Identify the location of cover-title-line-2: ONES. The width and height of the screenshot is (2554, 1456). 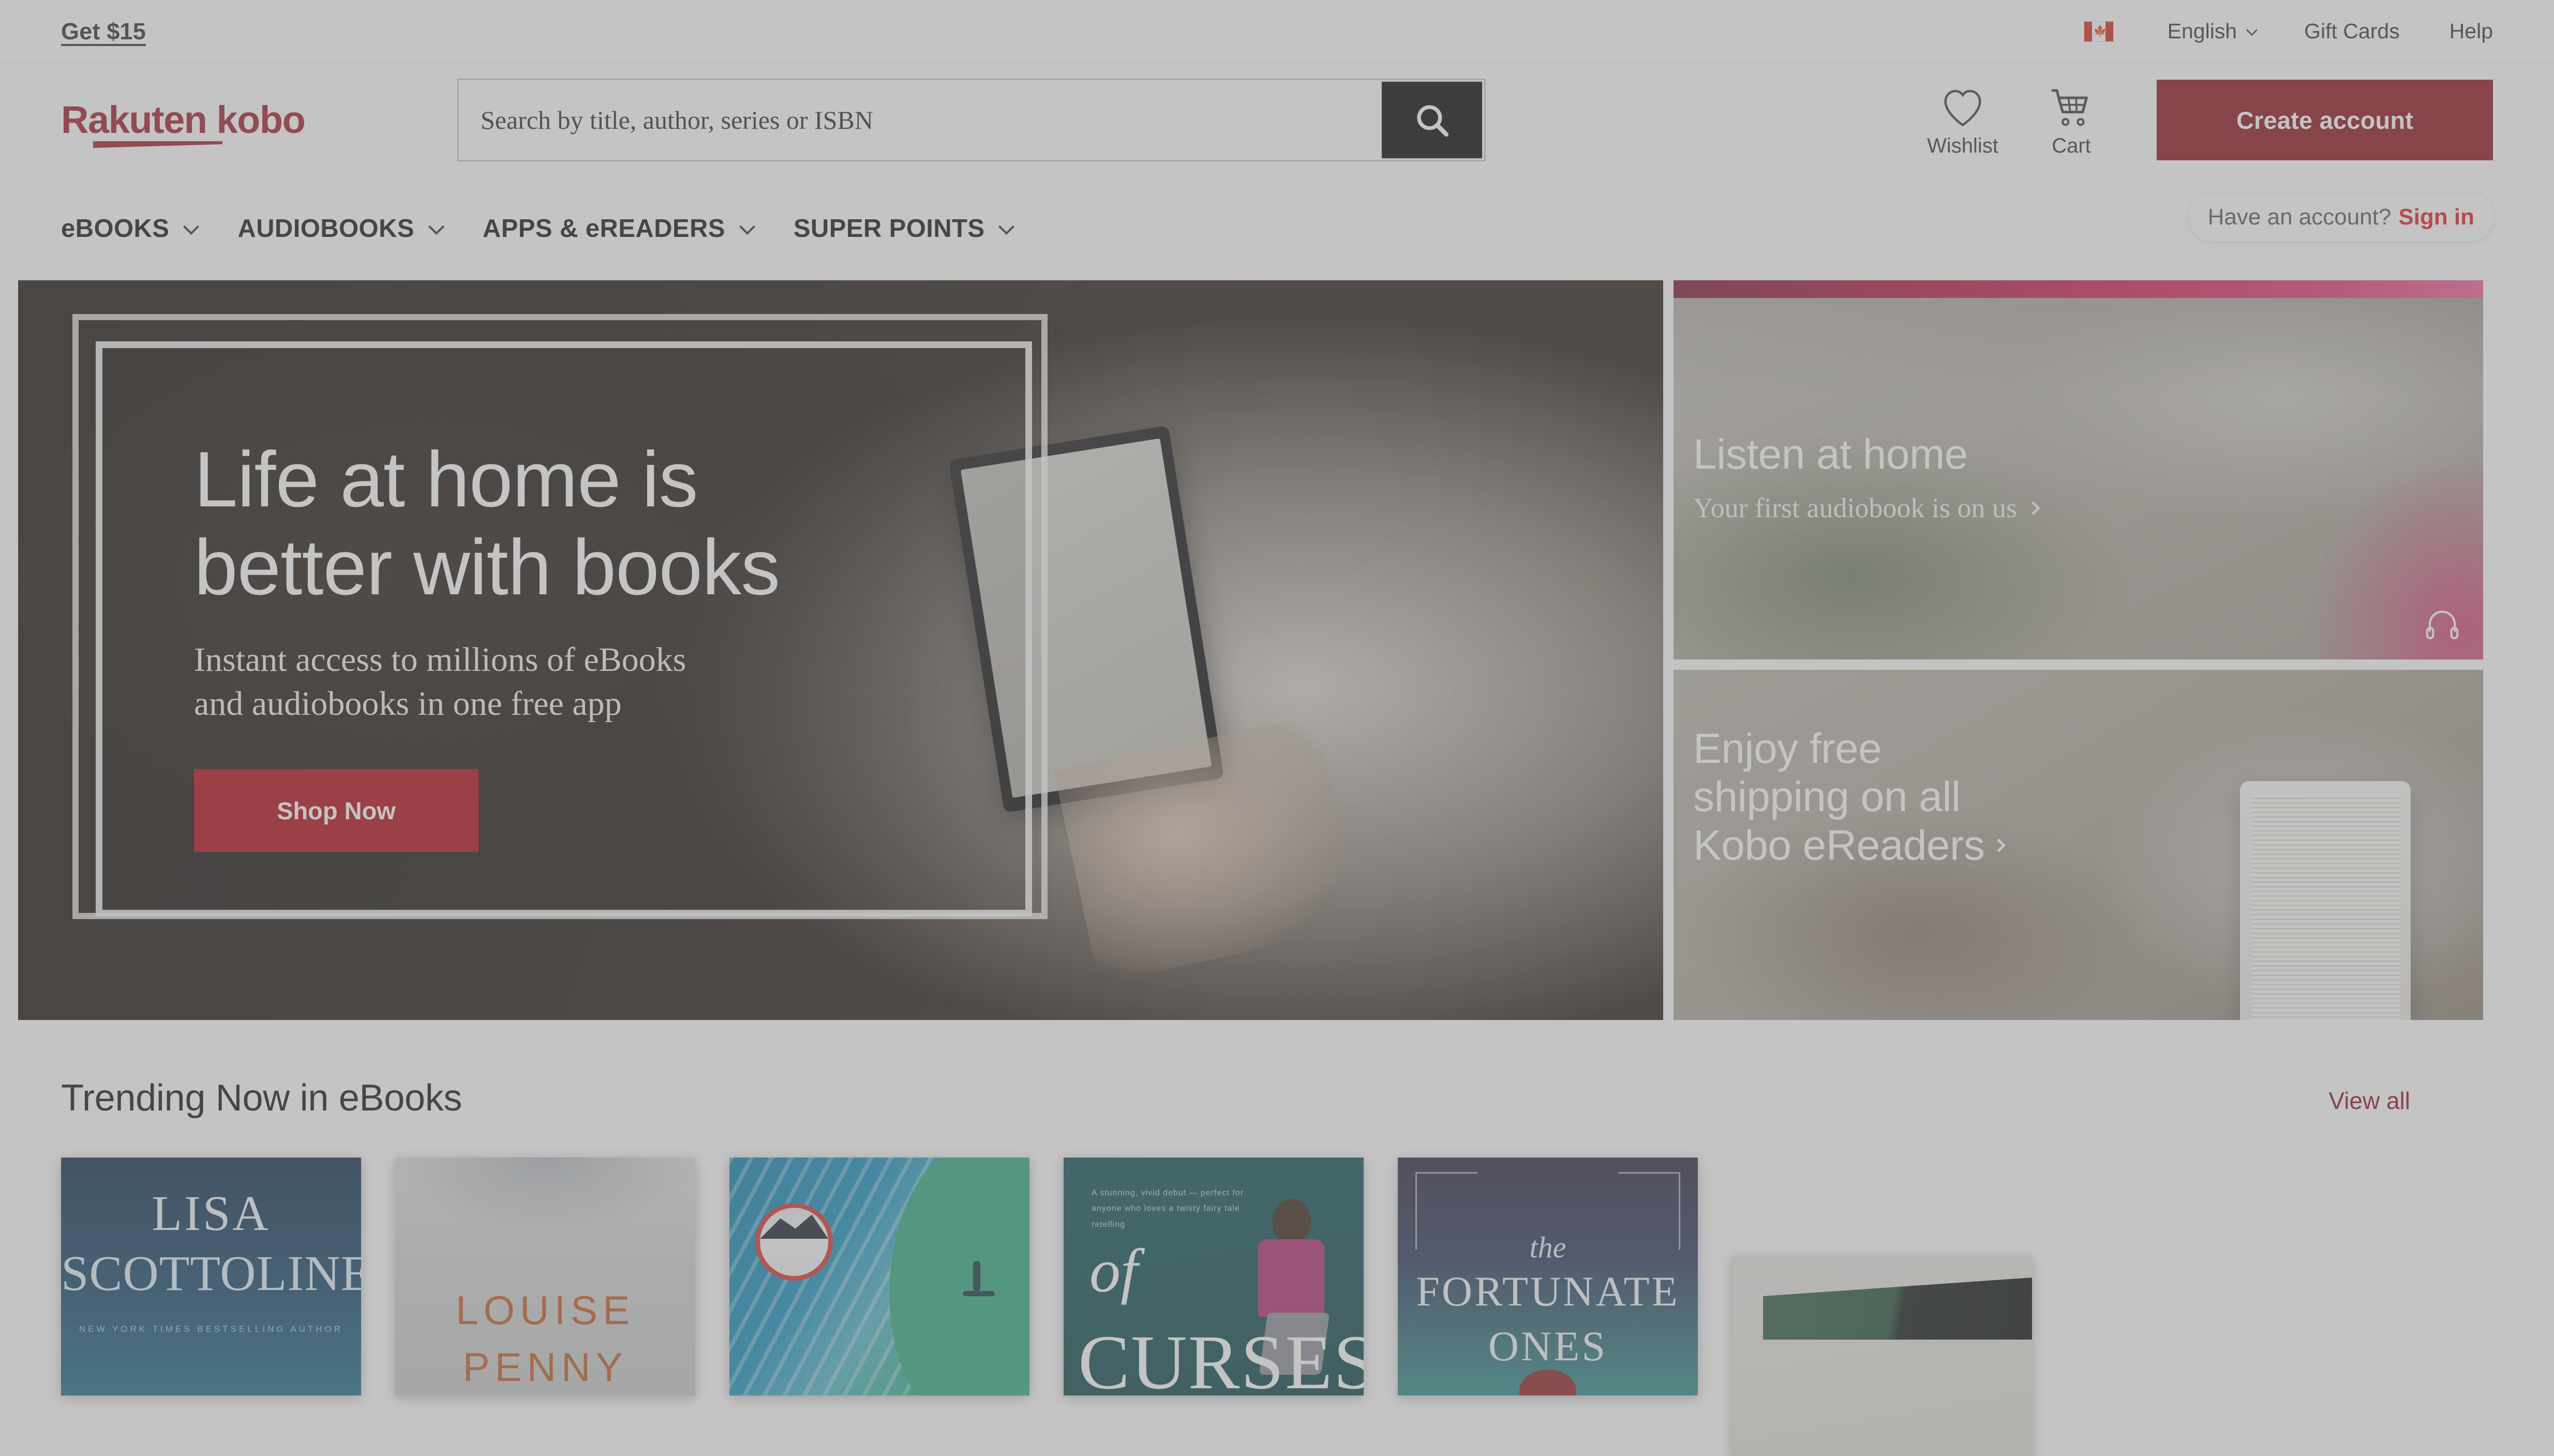
(1548, 1346).